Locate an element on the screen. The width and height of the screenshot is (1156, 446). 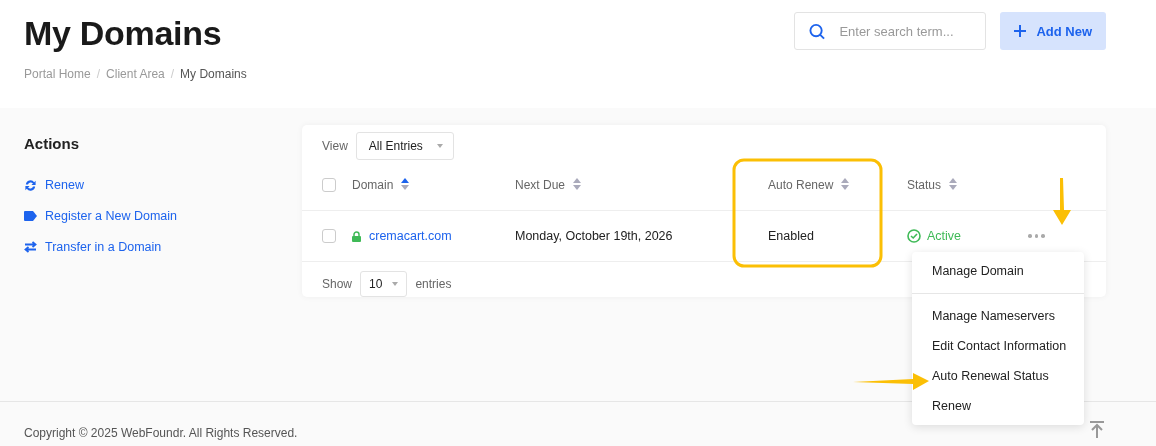
sidebar-title: Actions is located at coordinates (52, 143).